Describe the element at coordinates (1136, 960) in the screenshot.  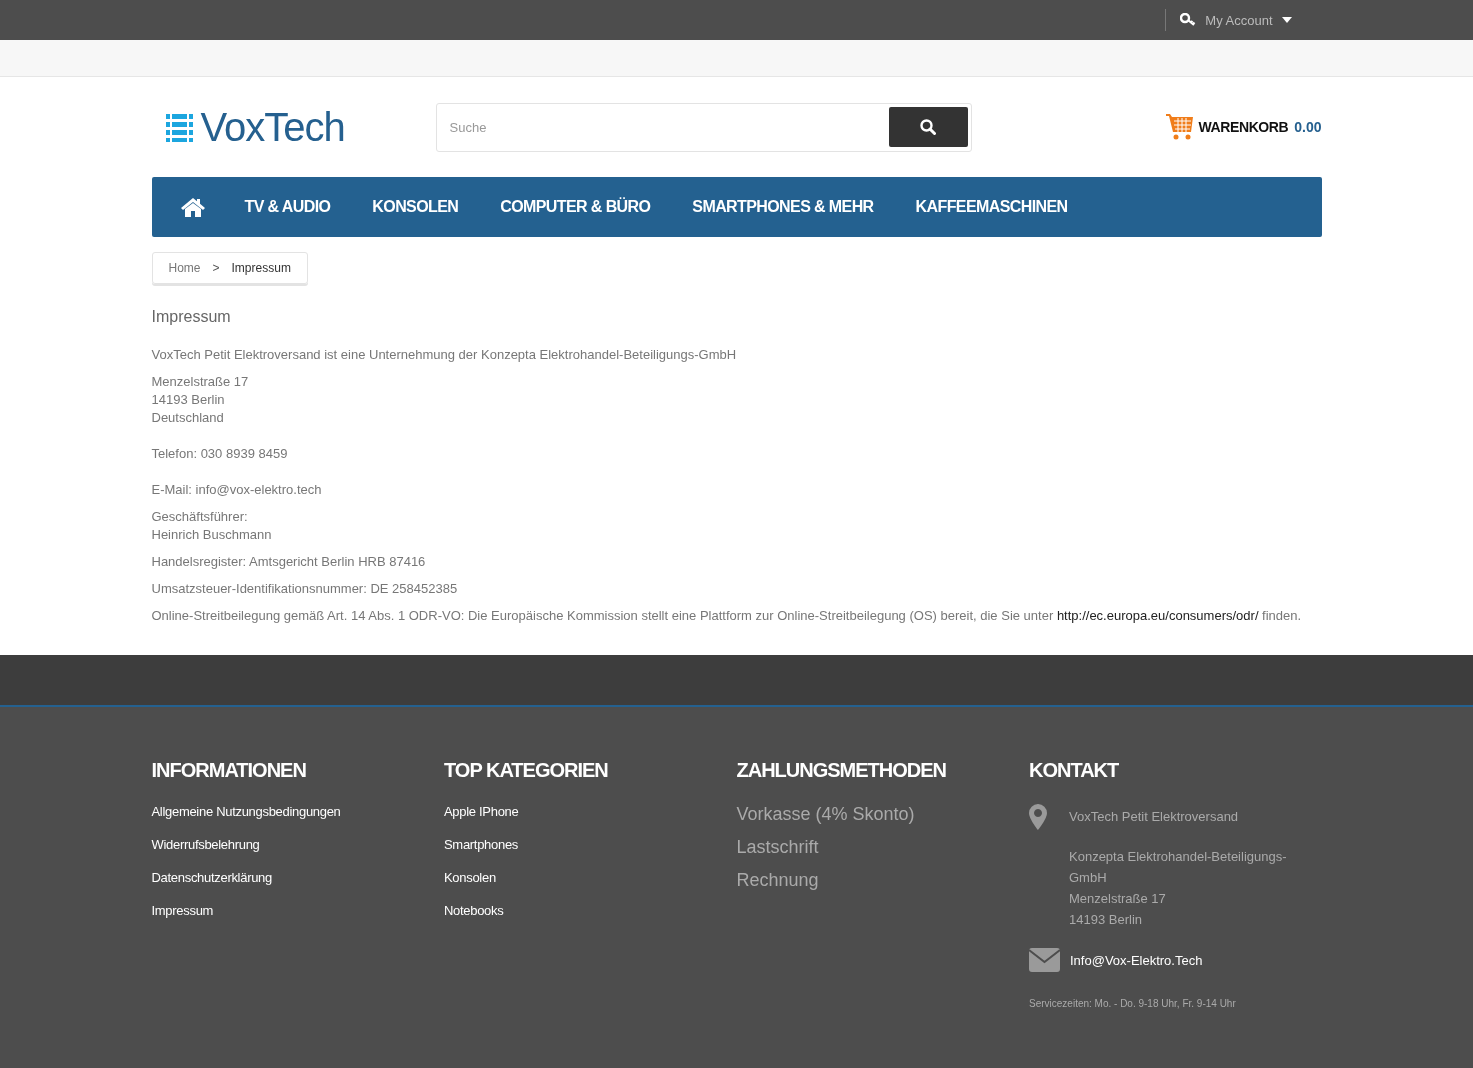
I see `contact-email-link: Info@Vox-Elektro.Tech` at that location.